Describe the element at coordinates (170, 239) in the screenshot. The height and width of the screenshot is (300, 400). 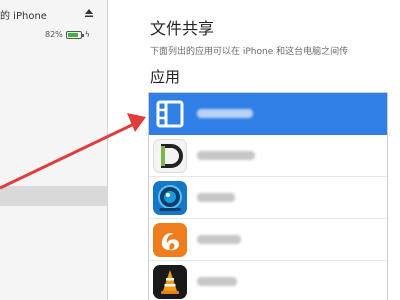
I see `uc-browser-app-icon` at that location.